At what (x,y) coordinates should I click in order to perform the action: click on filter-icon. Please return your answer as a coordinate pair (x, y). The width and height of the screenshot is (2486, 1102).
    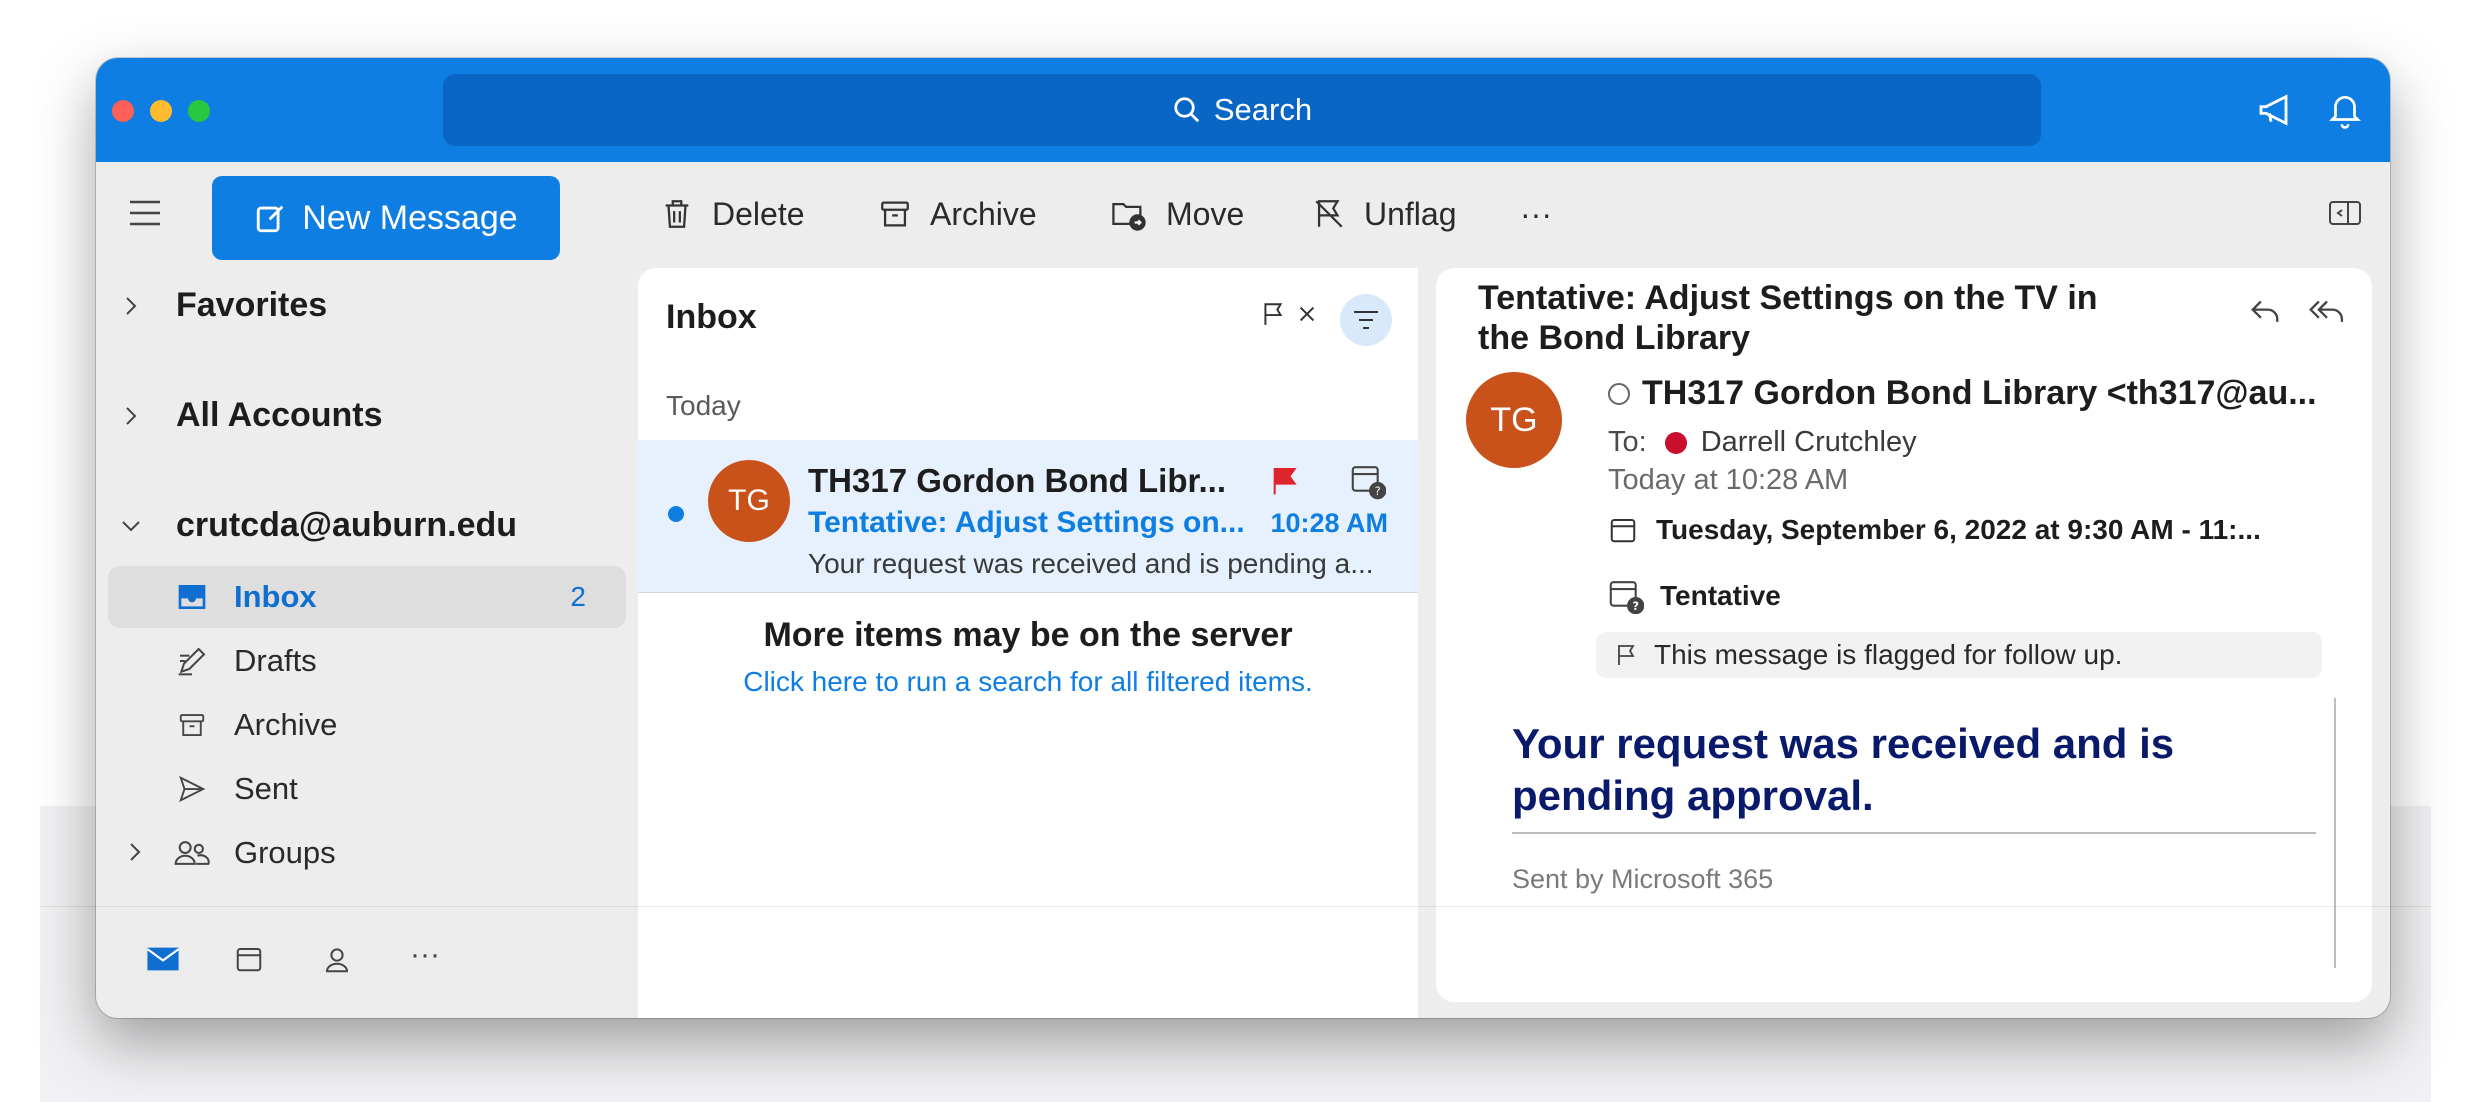
    Looking at the image, I should click on (1366, 320).